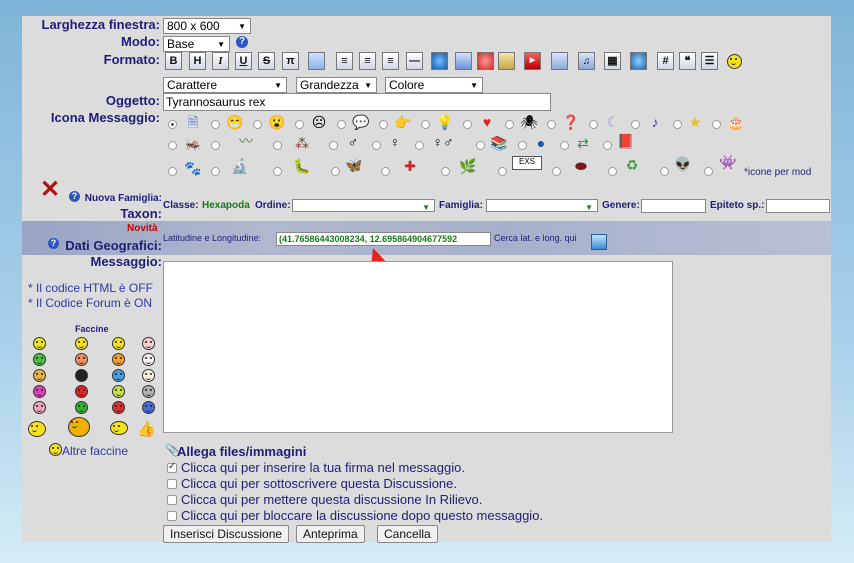 The image size is (854, 563). What do you see at coordinates (79, 427) in the screenshot?
I see `shout-smiley` at bounding box center [79, 427].